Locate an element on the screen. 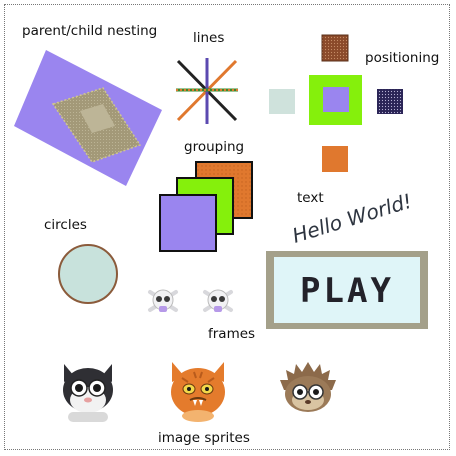 This screenshot has height=456, width=456. play-frame: PLAY is located at coordinates (347, 290).